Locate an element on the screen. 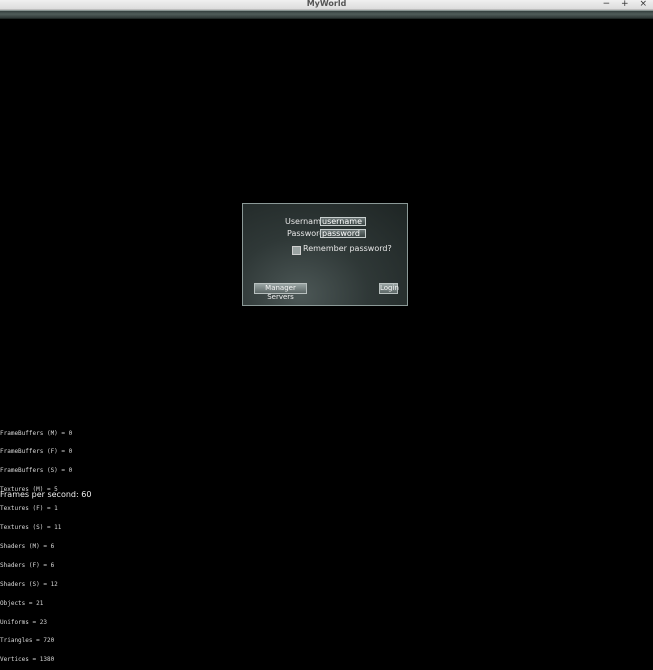  stat-line: FrameBuffers (M) = 0 is located at coordinates (36, 433).